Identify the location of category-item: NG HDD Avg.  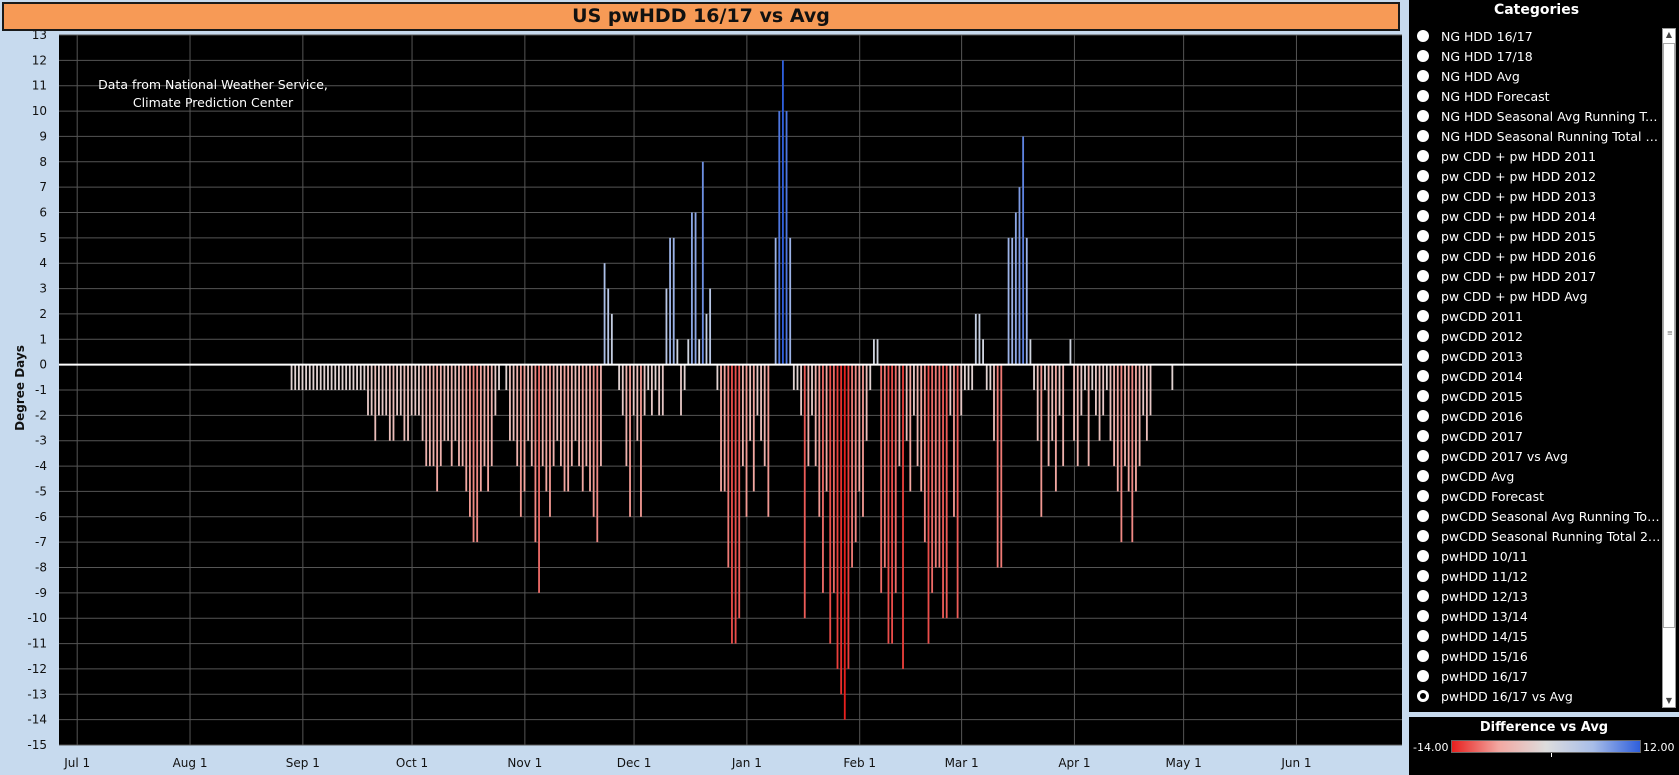
(1539, 76).